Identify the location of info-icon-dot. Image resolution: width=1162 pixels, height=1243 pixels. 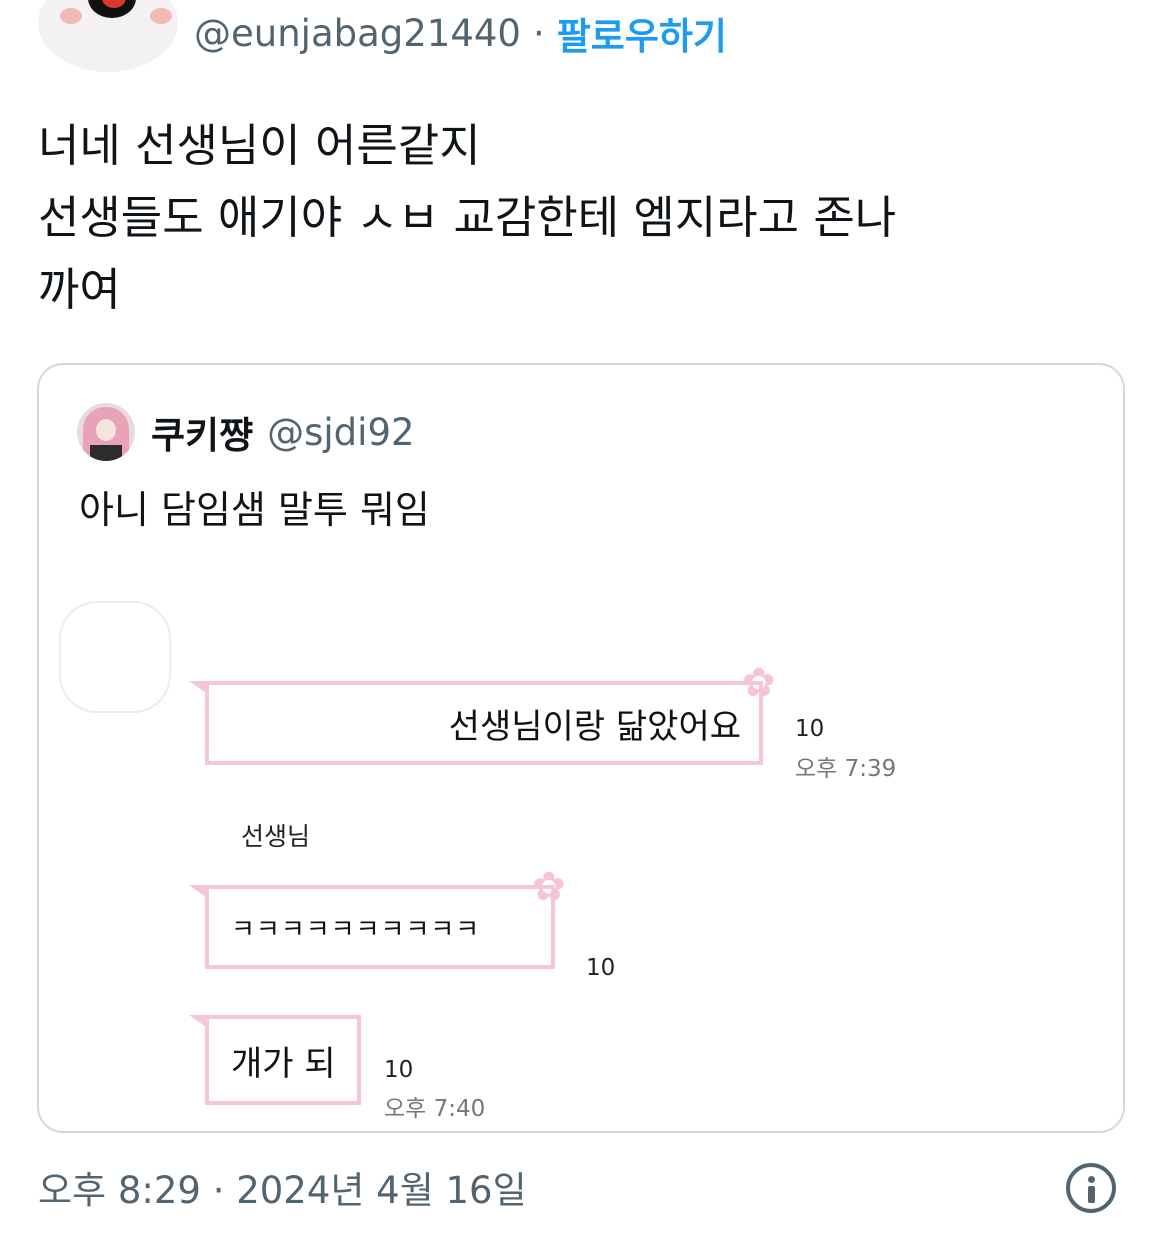
(1091, 1179).